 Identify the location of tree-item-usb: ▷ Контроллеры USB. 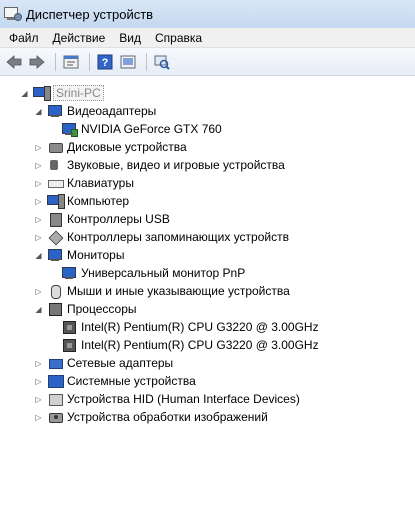
(102, 219).